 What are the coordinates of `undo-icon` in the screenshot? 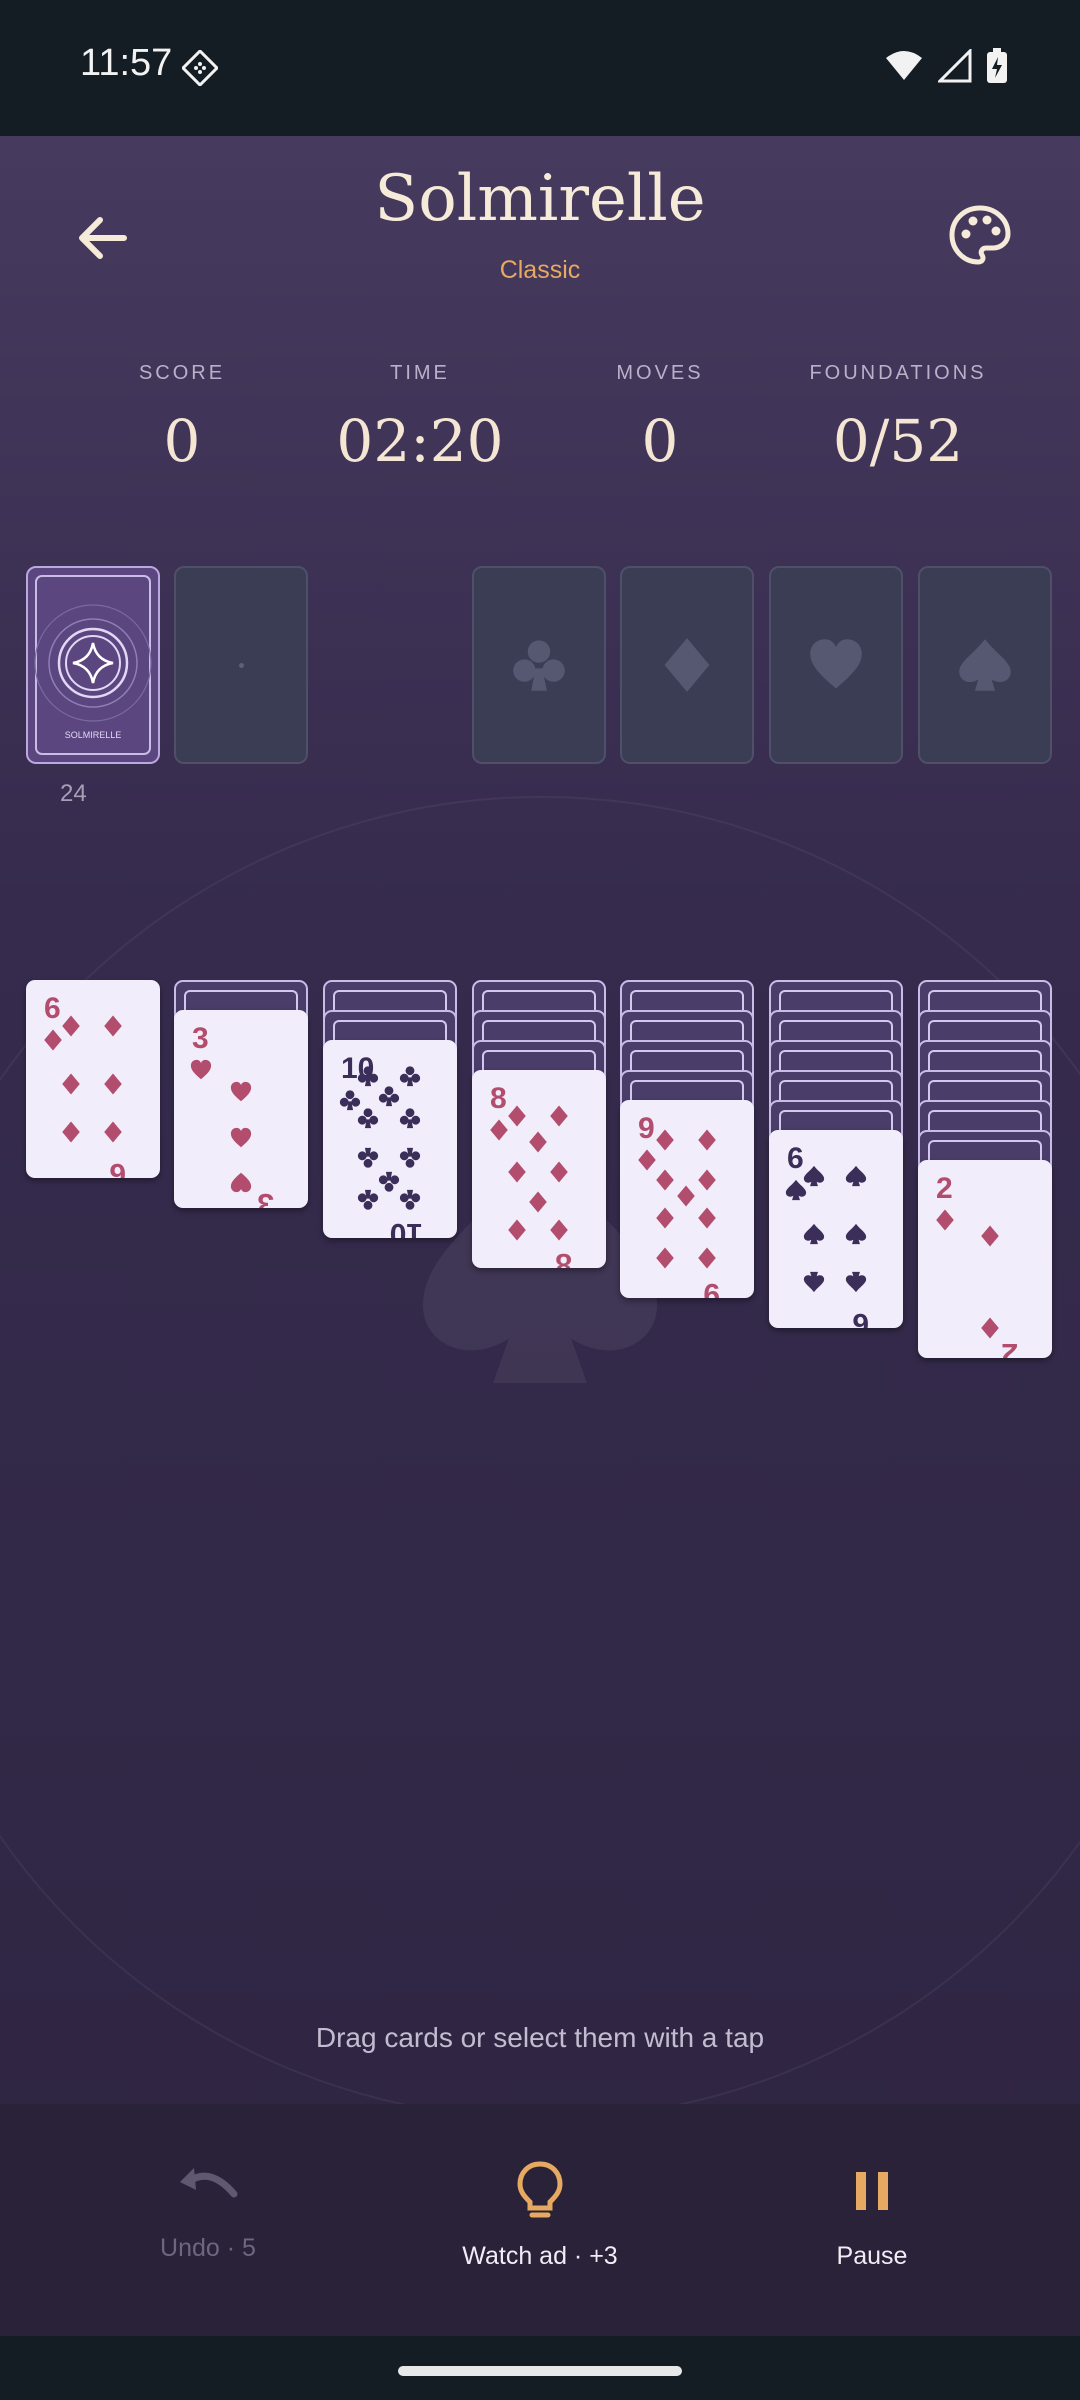 It's located at (209, 2183).